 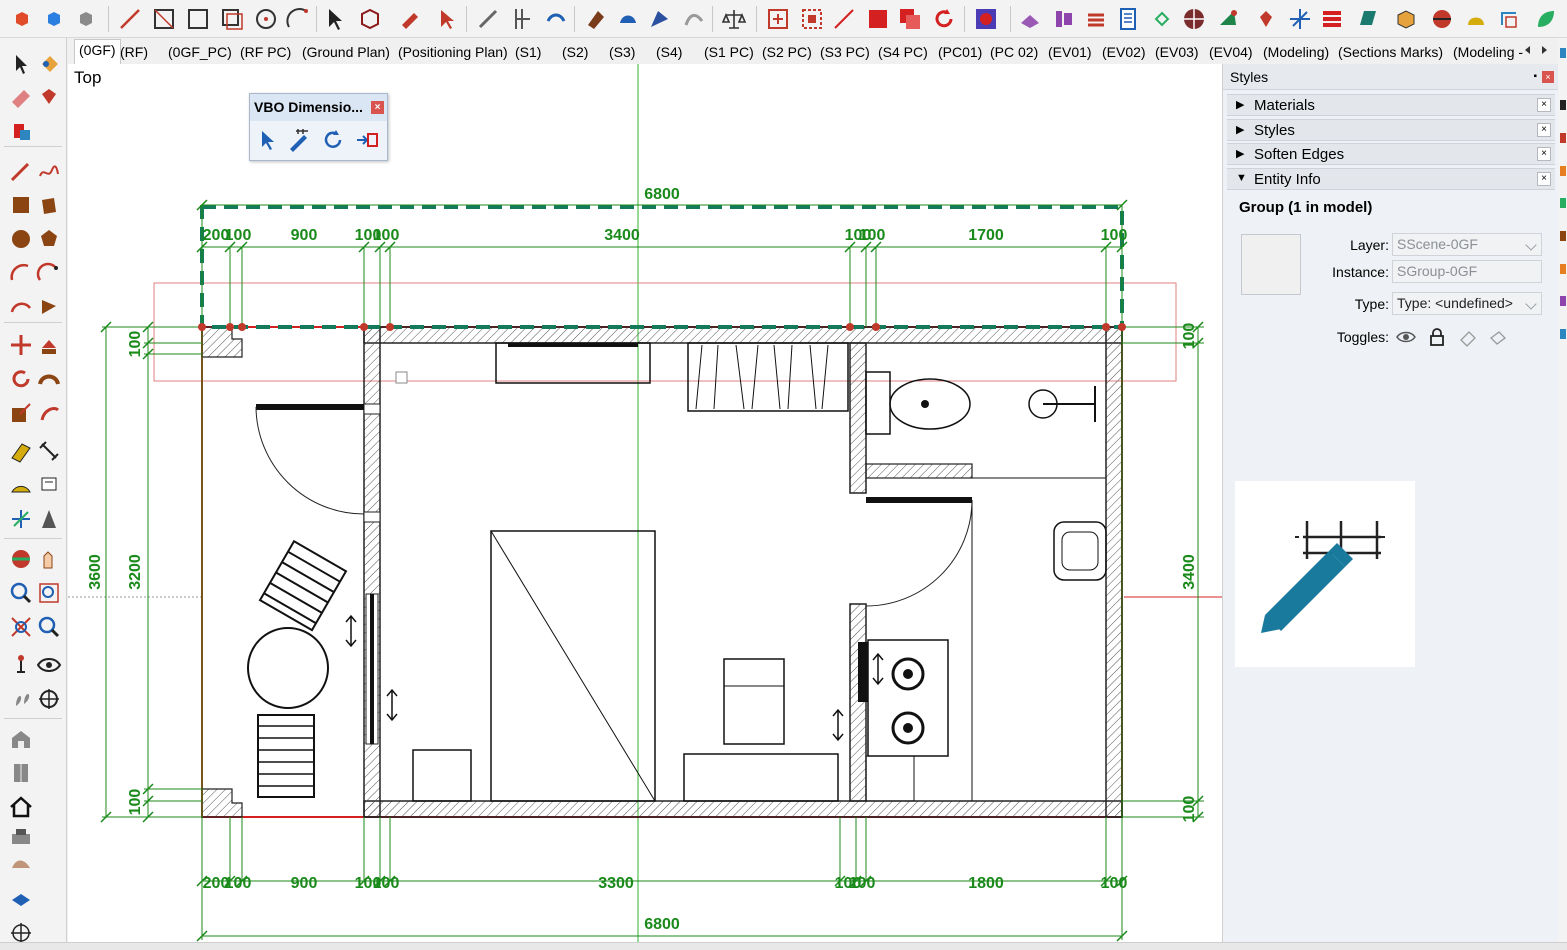 What do you see at coordinates (232, 19) in the screenshot?
I see `rotated-rectangle-icon` at bounding box center [232, 19].